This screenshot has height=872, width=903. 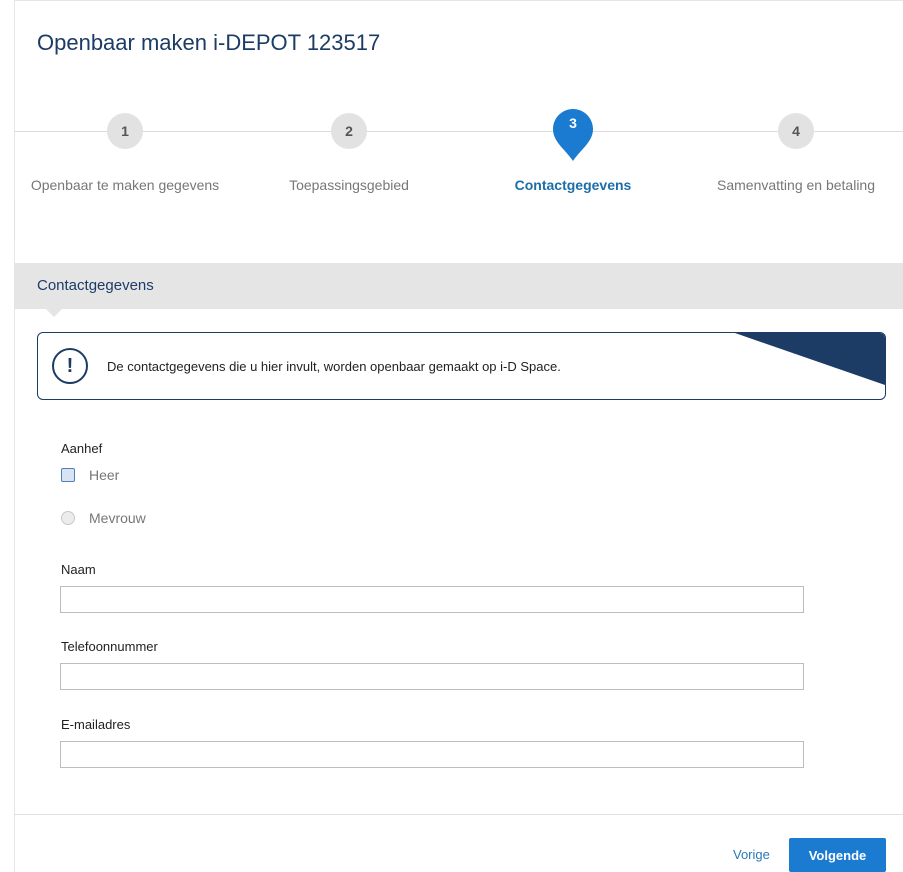 What do you see at coordinates (82, 448) in the screenshot?
I see `salutation-label: Aanhef` at bounding box center [82, 448].